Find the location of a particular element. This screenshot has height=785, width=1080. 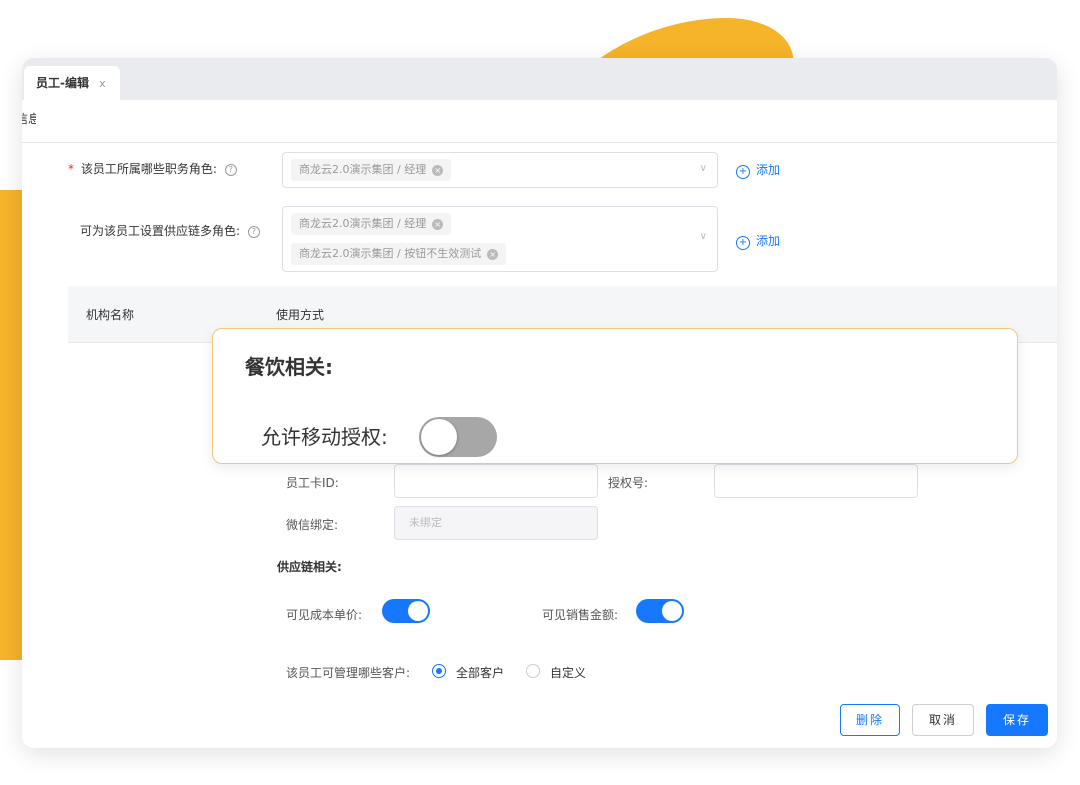

cost-toggle is located at coordinates (406, 611).